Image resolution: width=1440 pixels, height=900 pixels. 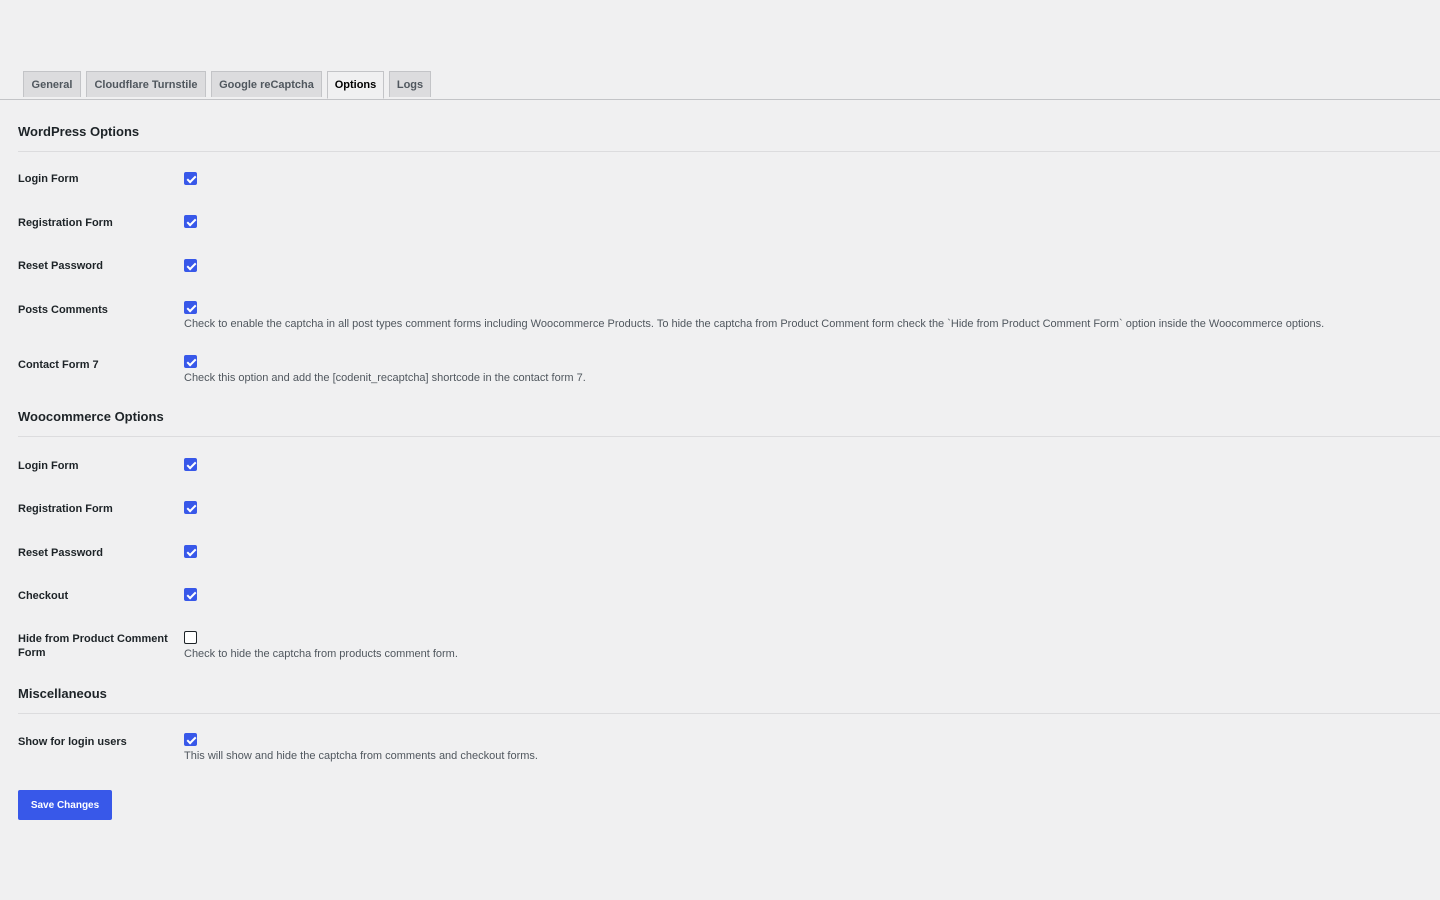 What do you see at coordinates (65, 509) in the screenshot?
I see `label-wc-registration-form: Registration Form` at bounding box center [65, 509].